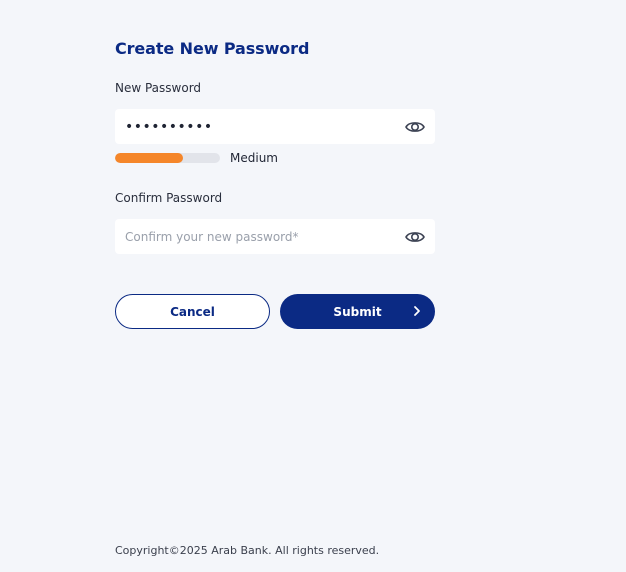 This screenshot has height=572, width=626. I want to click on cancel-button: Cancel, so click(192, 311).